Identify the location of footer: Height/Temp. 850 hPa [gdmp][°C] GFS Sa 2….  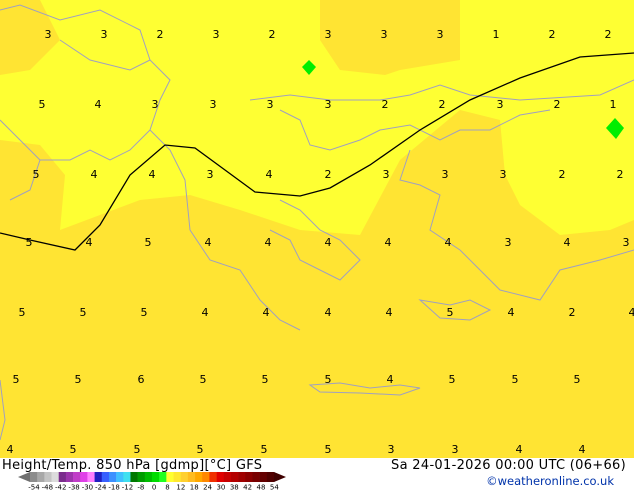
(317, 474).